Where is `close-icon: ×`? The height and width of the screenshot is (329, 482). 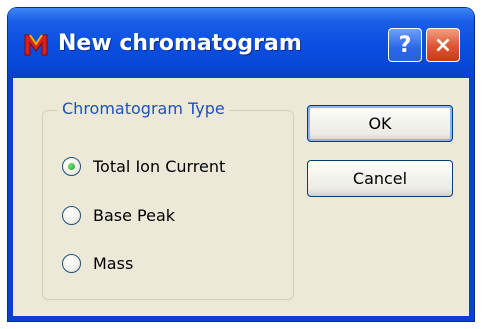
close-icon: × is located at coordinates (443, 45).